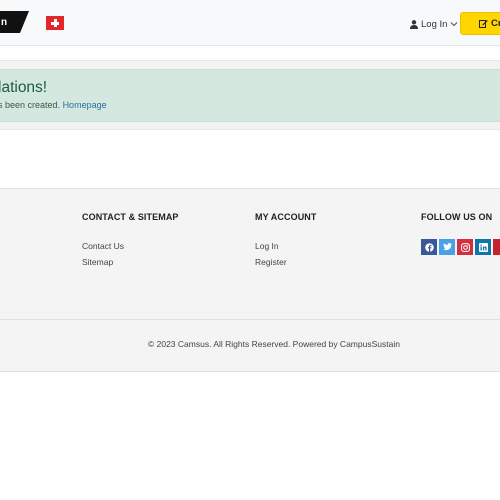  I want to click on linkedin-icon, so click(483, 247).